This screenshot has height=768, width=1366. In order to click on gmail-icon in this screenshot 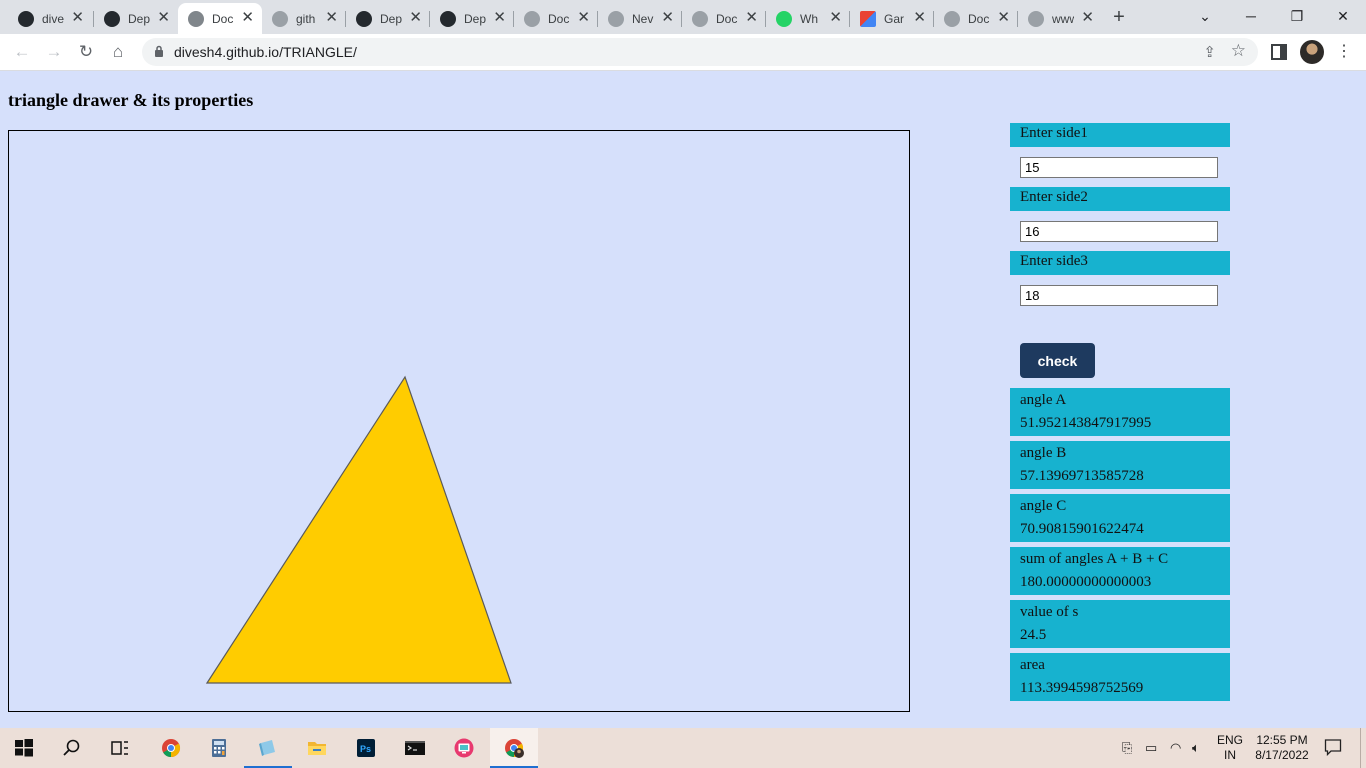, I will do `click(868, 18)`.